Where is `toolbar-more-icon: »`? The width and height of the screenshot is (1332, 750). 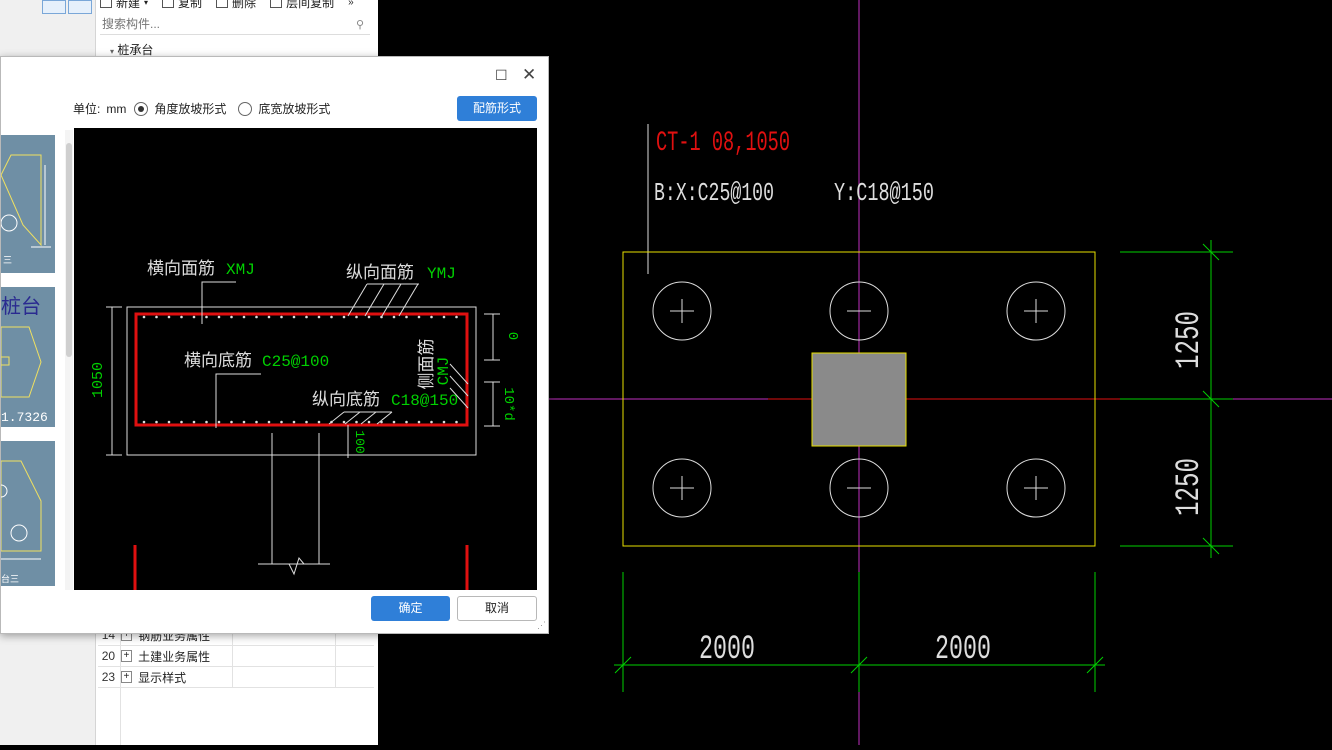 toolbar-more-icon: » is located at coordinates (351, 4).